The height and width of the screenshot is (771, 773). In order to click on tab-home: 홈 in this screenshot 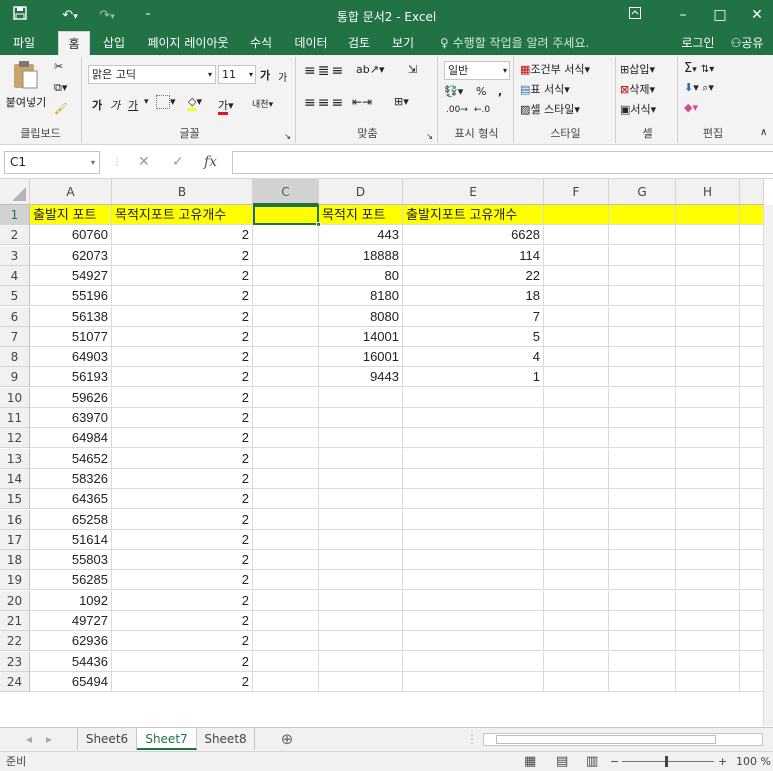, I will do `click(74, 43)`.